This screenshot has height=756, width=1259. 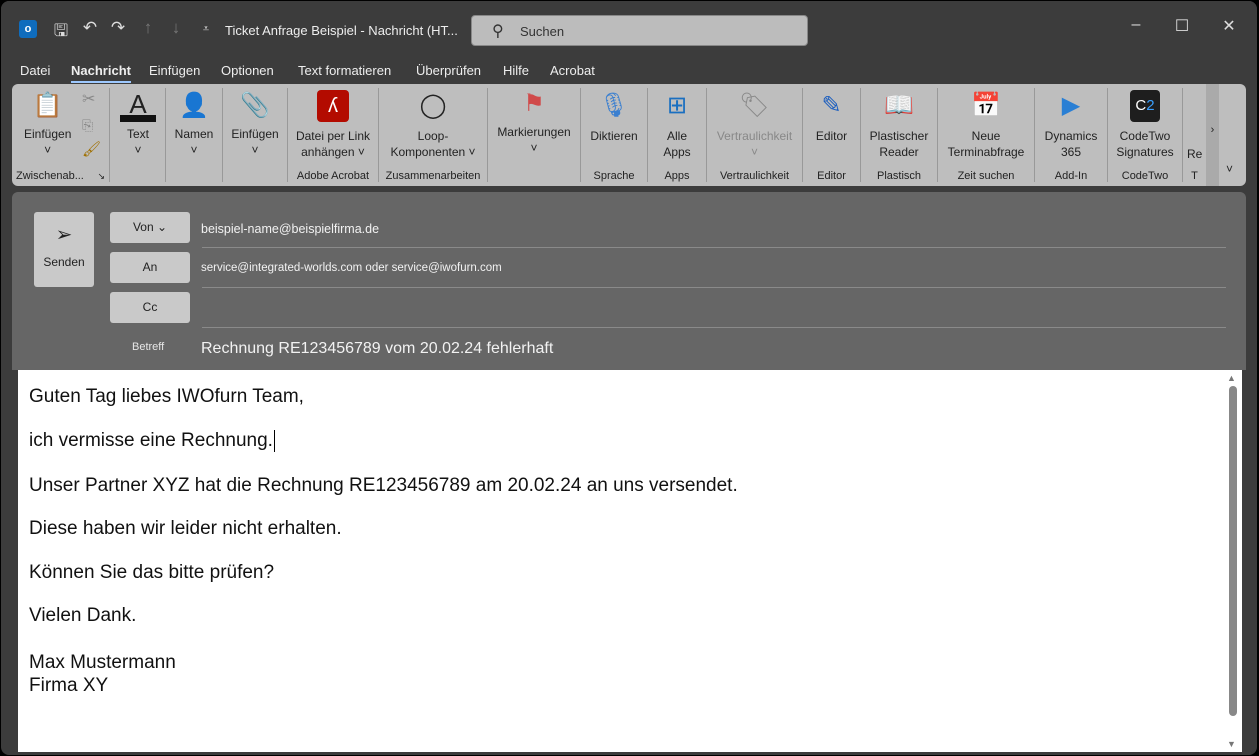 I want to click on tab-nachricht: Nachricht, so click(x=101, y=73).